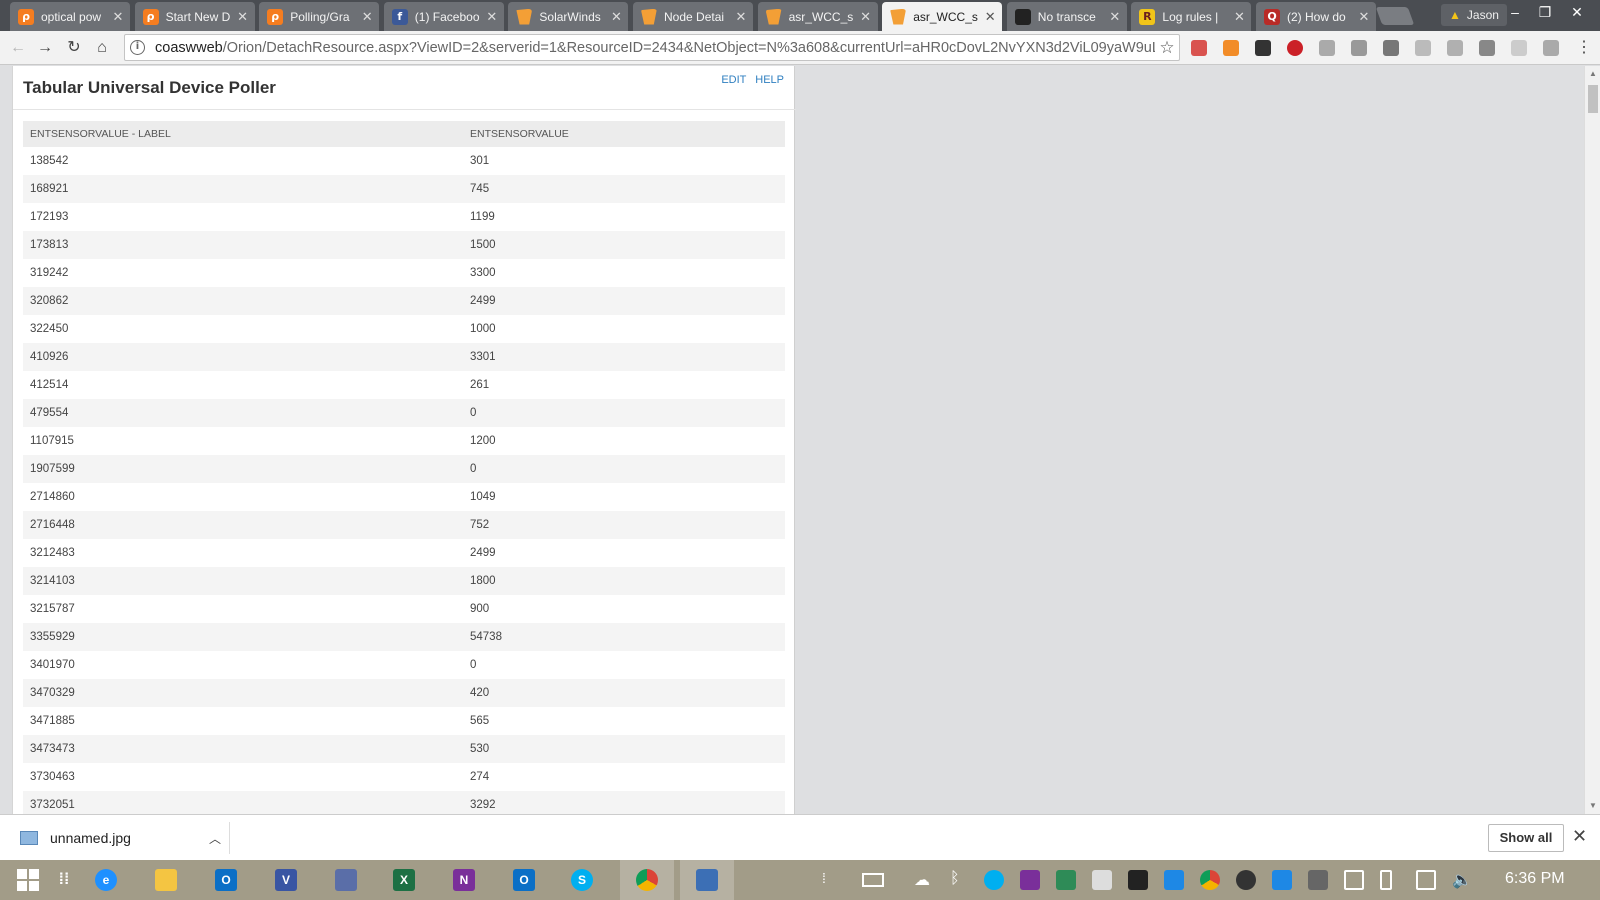  I want to click on restore-button: ❐, so click(1545, 13).